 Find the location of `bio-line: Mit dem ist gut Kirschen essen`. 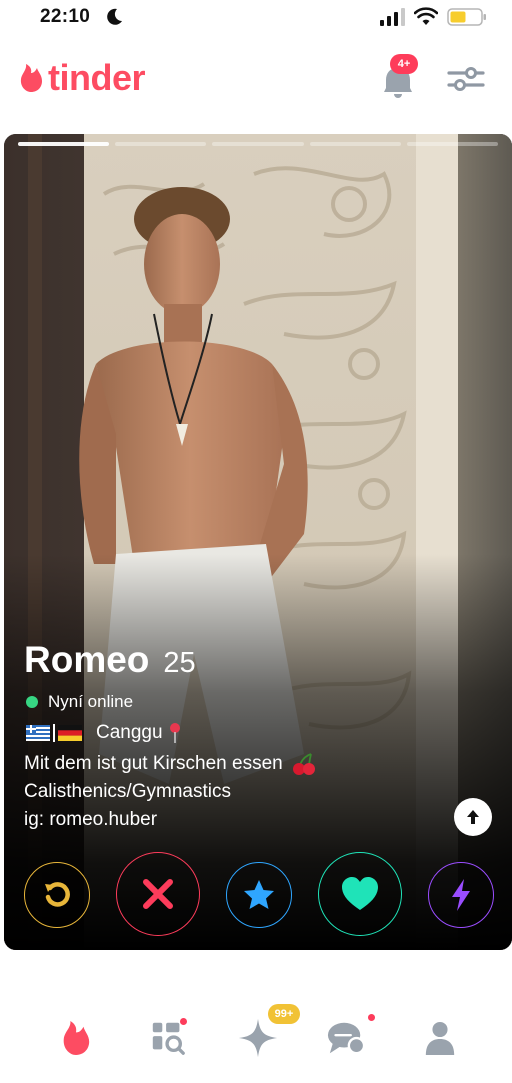

bio-line: Mit dem ist gut Kirschen essen is located at coordinates (170, 764).